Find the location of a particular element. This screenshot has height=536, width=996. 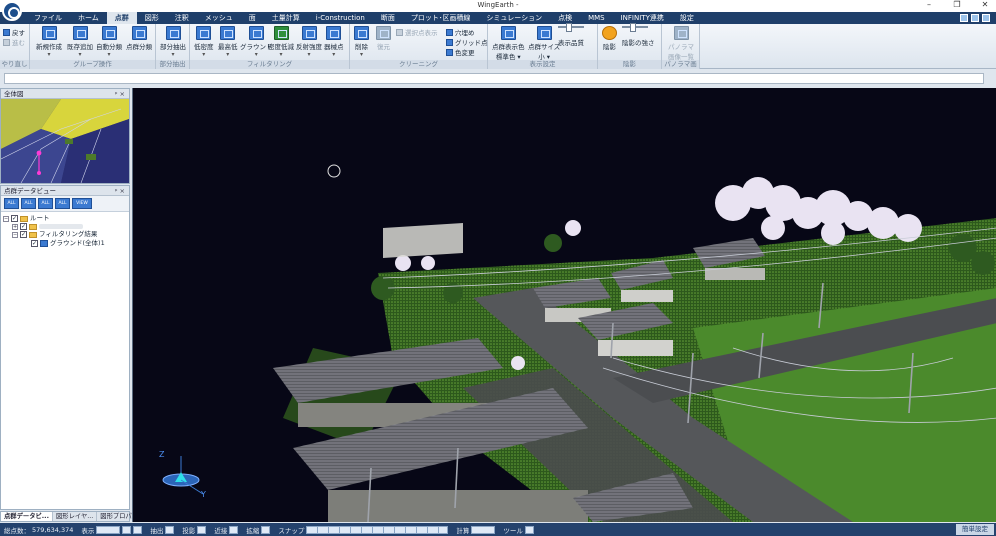

display-quality-slider is located at coordinates (571, 27).